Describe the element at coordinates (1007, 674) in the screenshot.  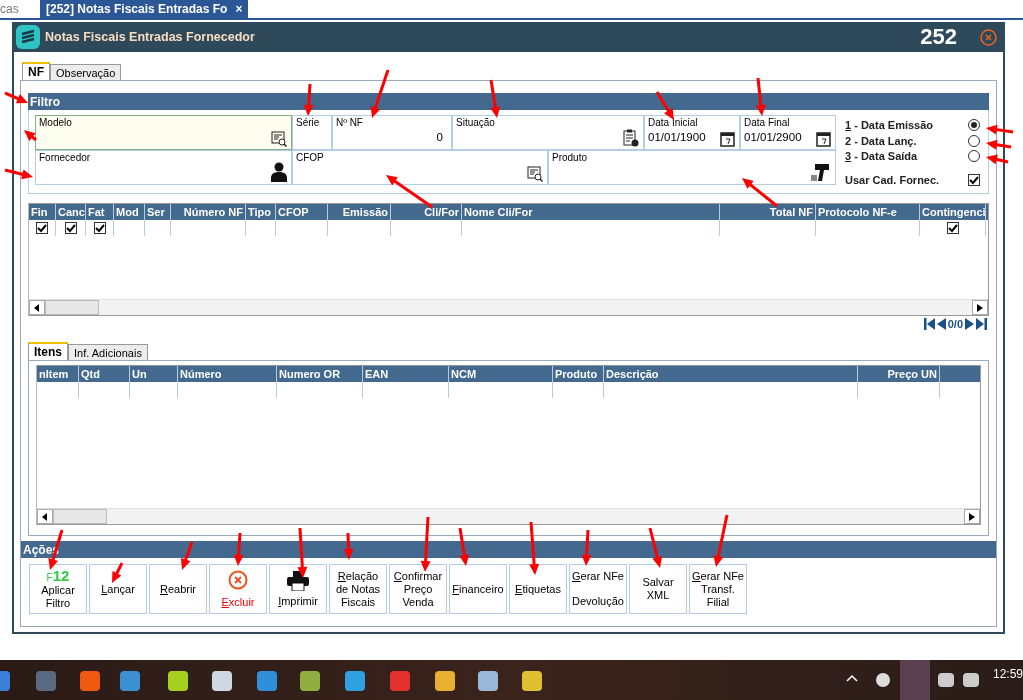
I see `clock: 12:59` at that location.